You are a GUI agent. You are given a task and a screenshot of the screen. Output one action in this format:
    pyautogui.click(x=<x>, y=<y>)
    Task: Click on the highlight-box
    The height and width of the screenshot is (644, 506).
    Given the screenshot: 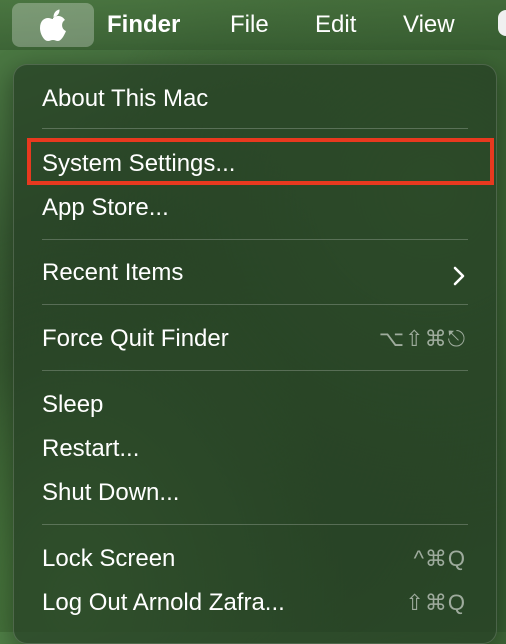 What is the action you would take?
    pyautogui.click(x=260, y=161)
    